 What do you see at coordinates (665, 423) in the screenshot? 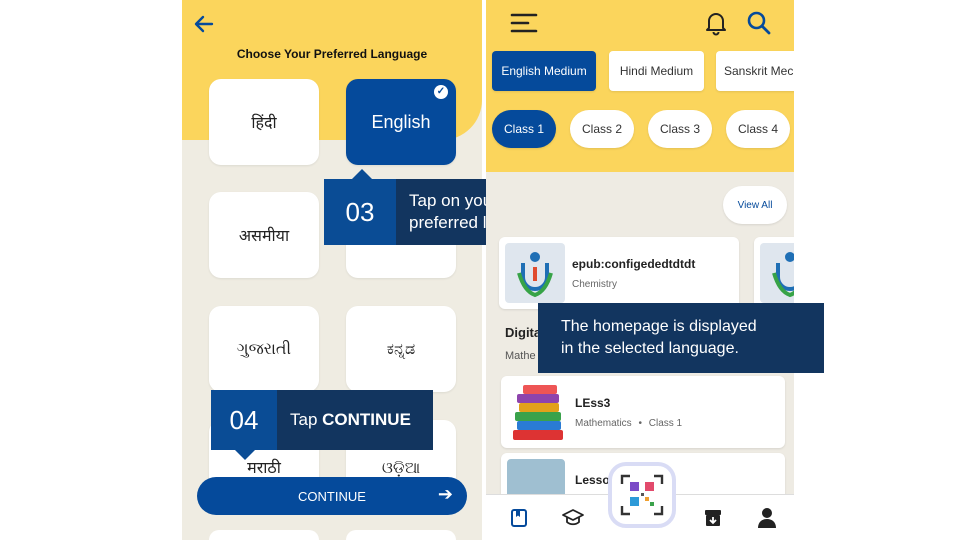
I see `item-class: Class 1` at bounding box center [665, 423].